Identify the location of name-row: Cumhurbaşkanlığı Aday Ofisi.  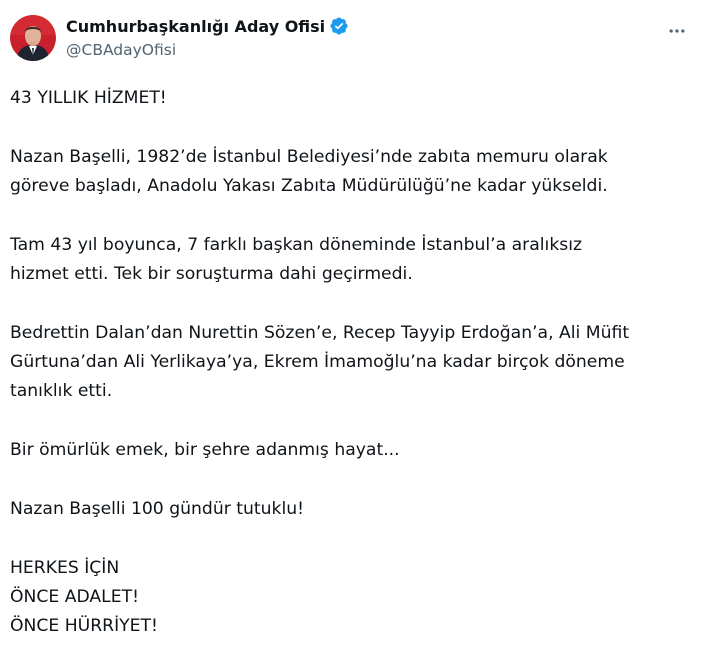
(207, 26).